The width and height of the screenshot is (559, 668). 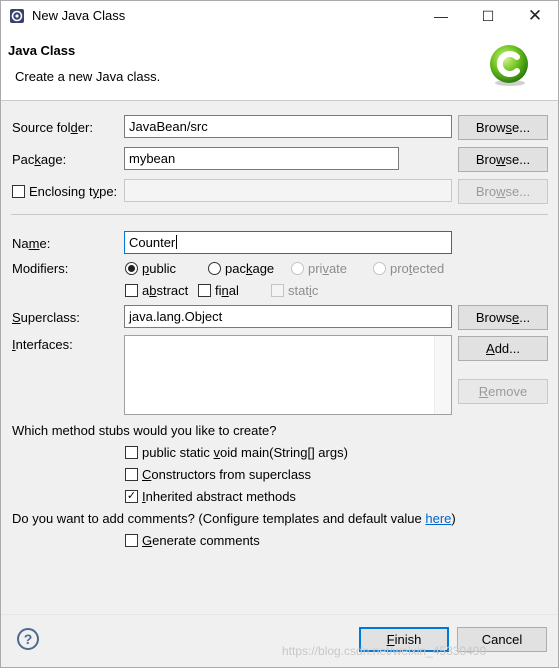 What do you see at coordinates (488, 16) in the screenshot?
I see `maximize-button: ☐` at bounding box center [488, 16].